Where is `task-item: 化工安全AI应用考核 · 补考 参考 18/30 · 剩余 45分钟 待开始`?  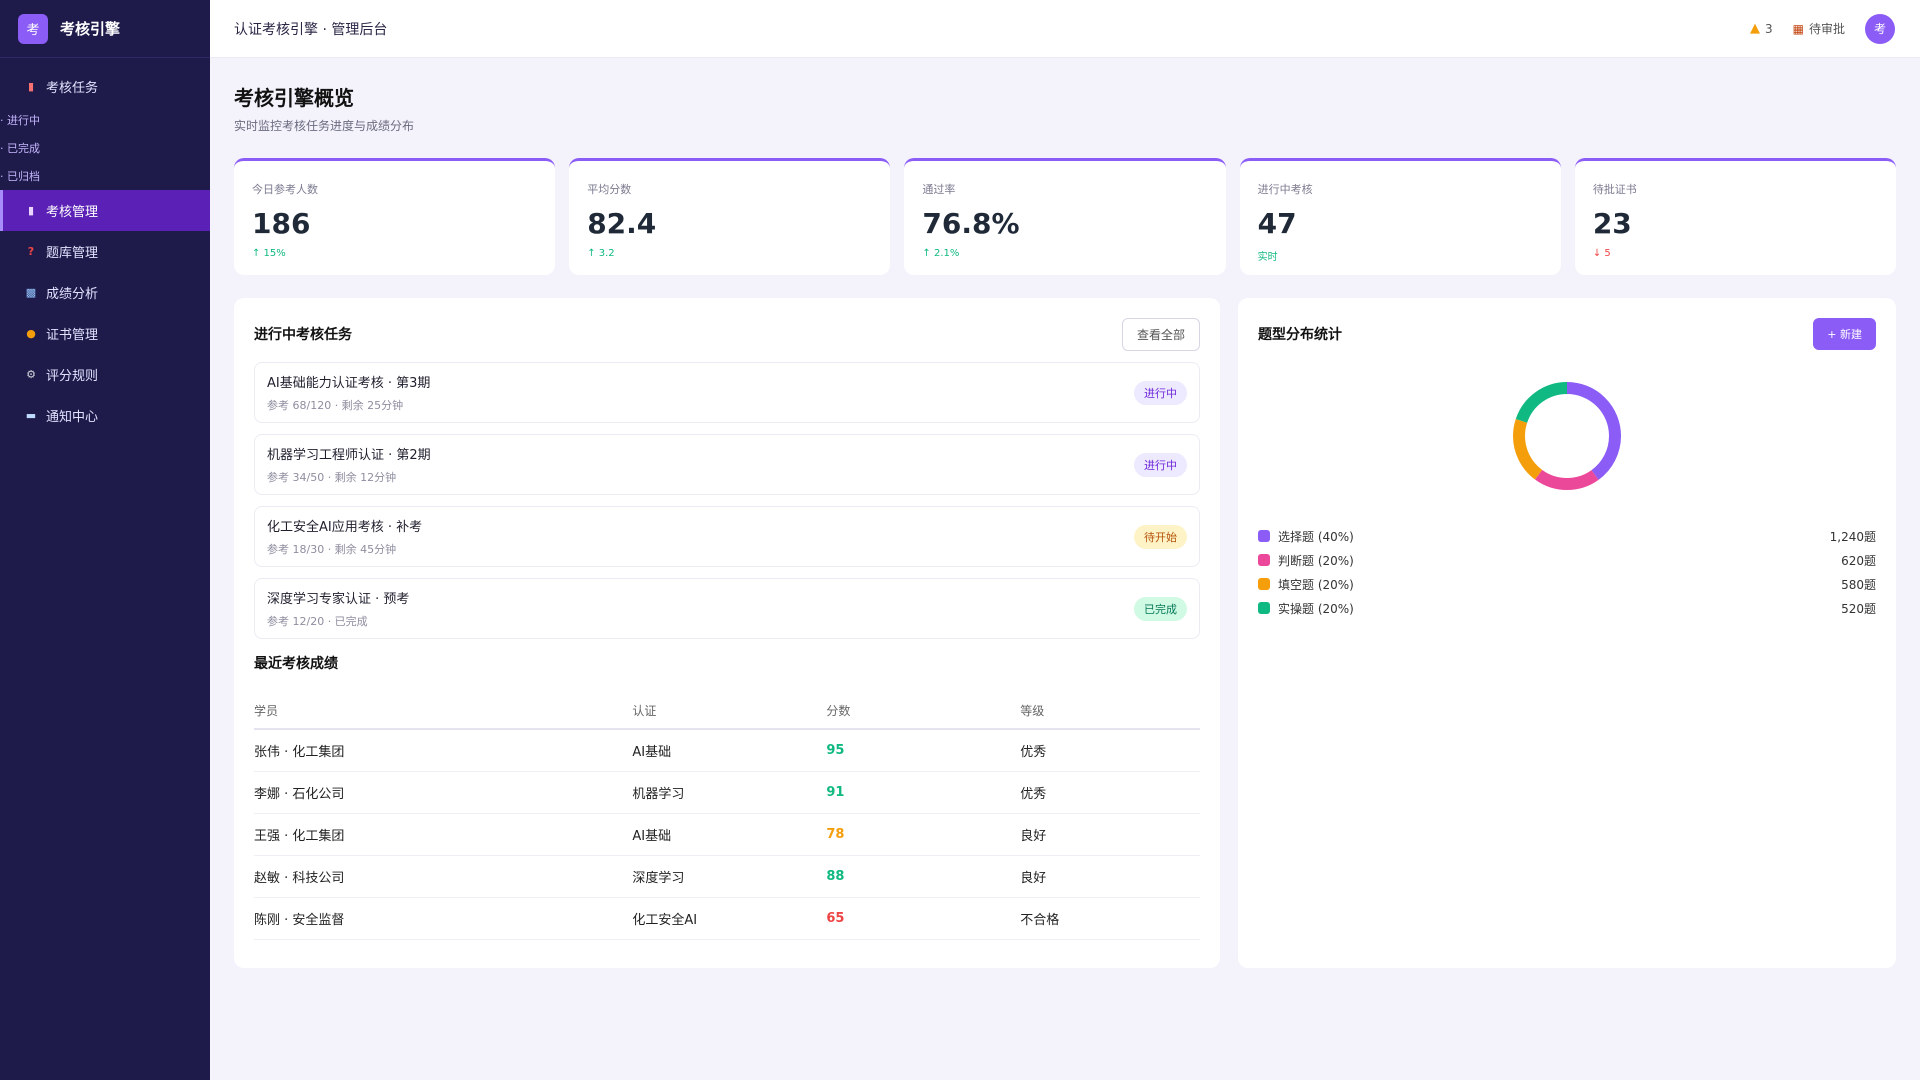 task-item: 化工安全AI应用考核 · 补考 参考 18/30 · 剩余 45分钟 待开始 is located at coordinates (727, 536).